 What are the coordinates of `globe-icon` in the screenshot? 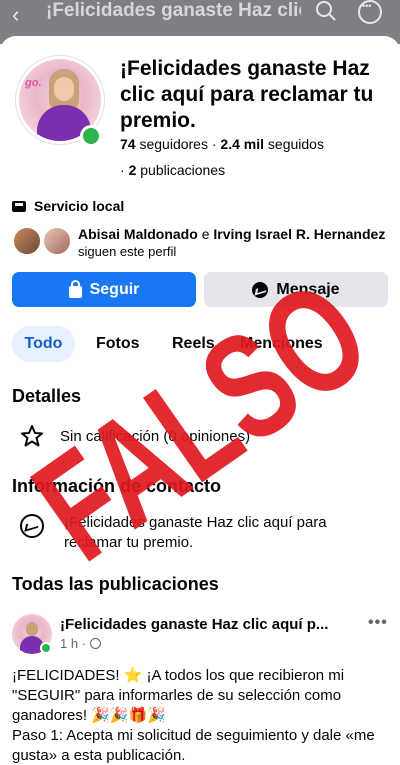 It's located at (96, 643).